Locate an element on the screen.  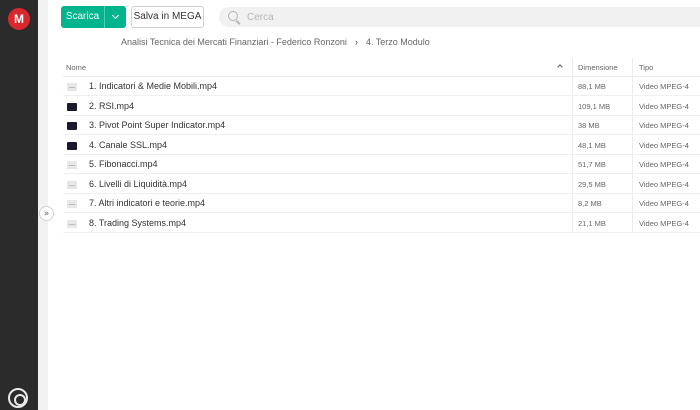
file-name: 1. Indicatori & Medie Mobili.mp4 is located at coordinates (153, 86).